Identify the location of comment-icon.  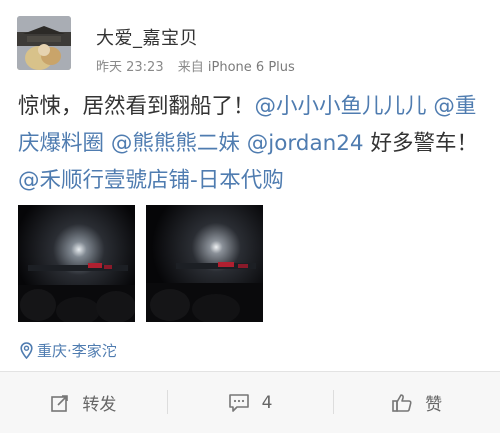
(239, 403).